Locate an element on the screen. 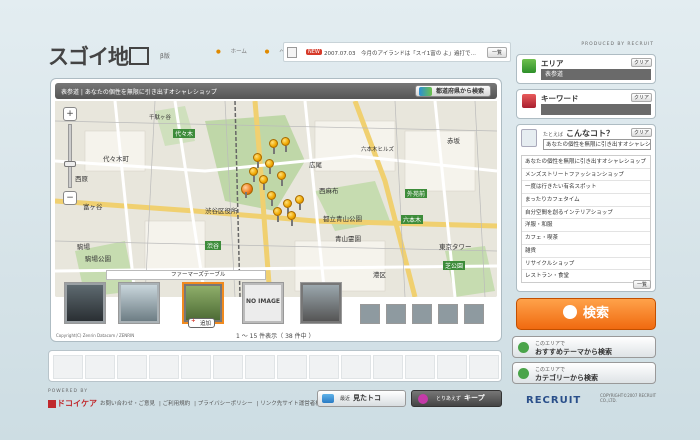 The height and width of the screenshot is (440, 700). map-label: 青山霊園 is located at coordinates (348, 239).